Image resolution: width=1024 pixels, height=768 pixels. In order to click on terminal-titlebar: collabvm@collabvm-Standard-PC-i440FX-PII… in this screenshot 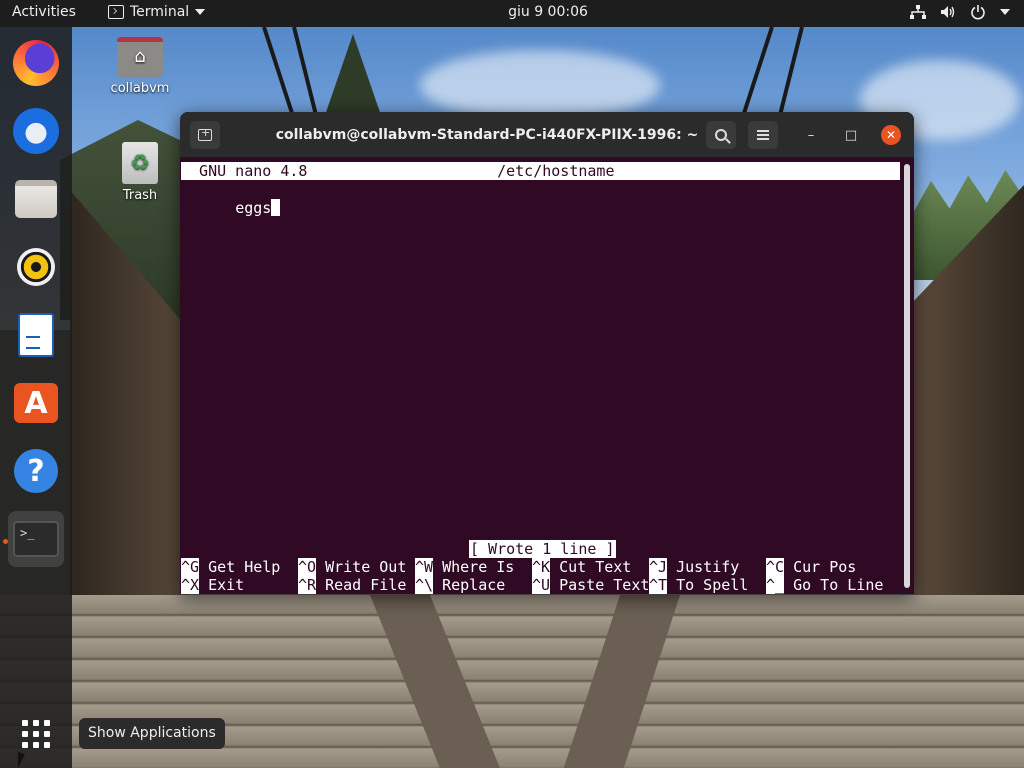, I will do `click(547, 135)`.